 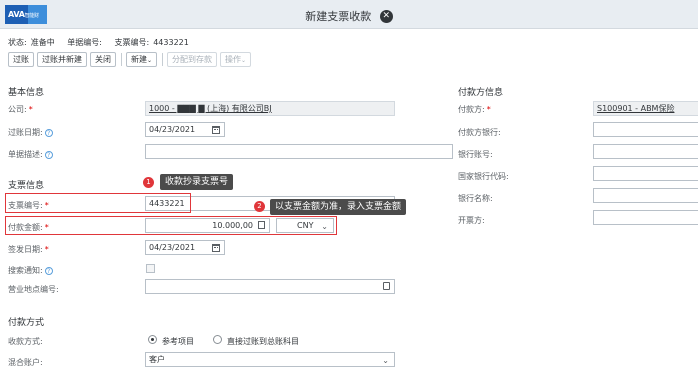 I want to click on mixed-account-label: 混合账户:, so click(x=25, y=362).